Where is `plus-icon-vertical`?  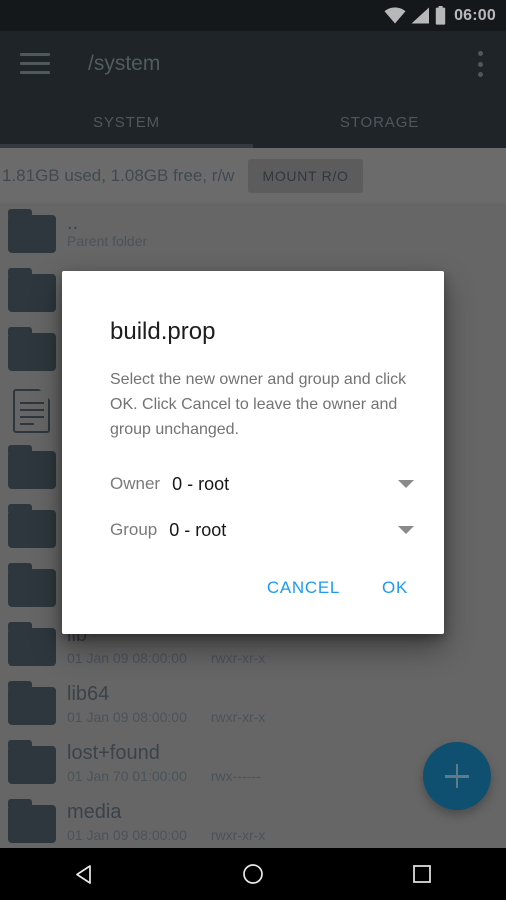 plus-icon-vertical is located at coordinates (457, 776).